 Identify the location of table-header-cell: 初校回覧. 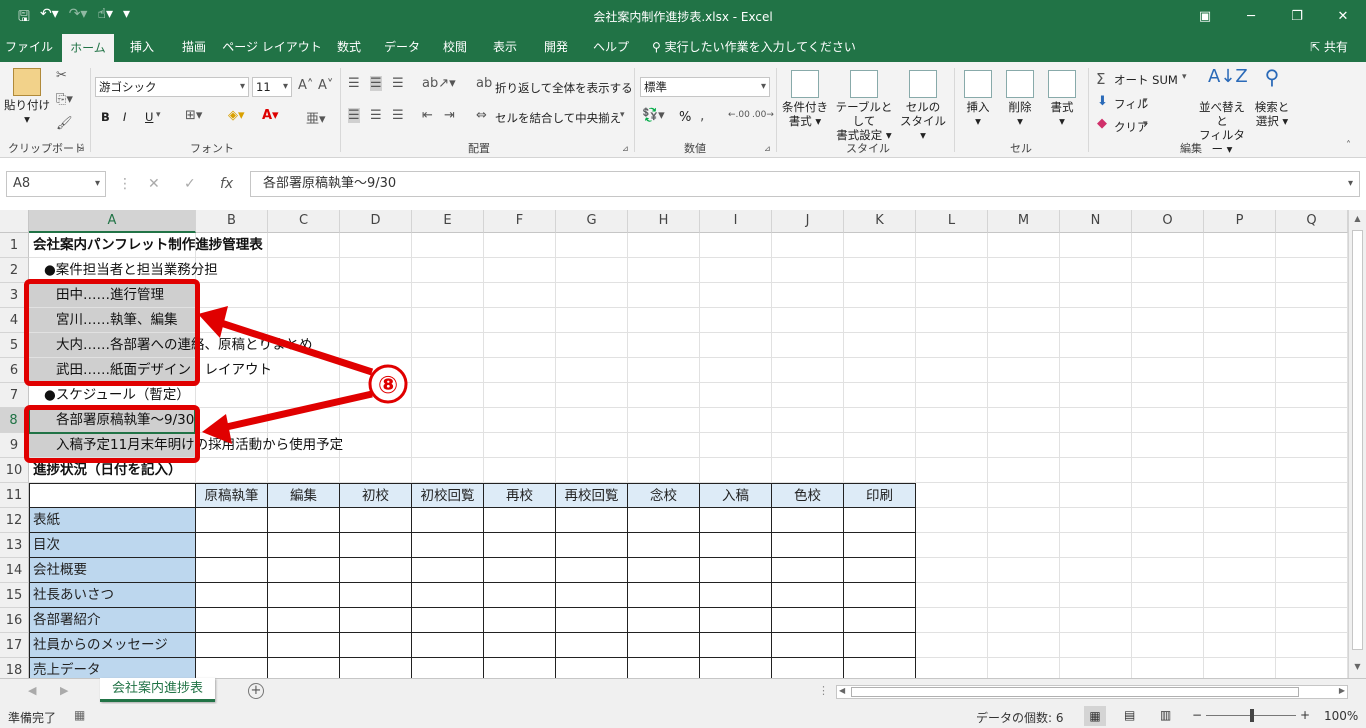
(448, 495).